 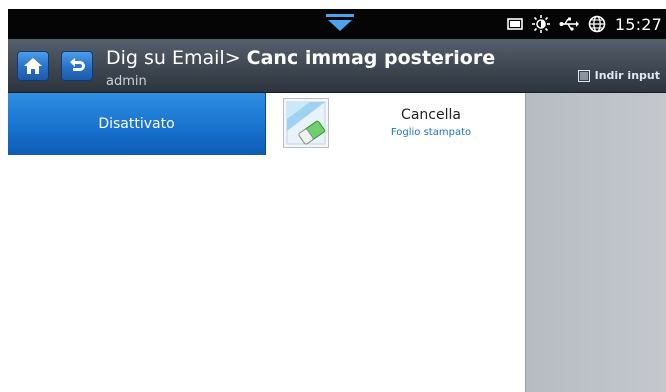 I want to click on option-off-button: Disattivato, so click(x=137, y=124).